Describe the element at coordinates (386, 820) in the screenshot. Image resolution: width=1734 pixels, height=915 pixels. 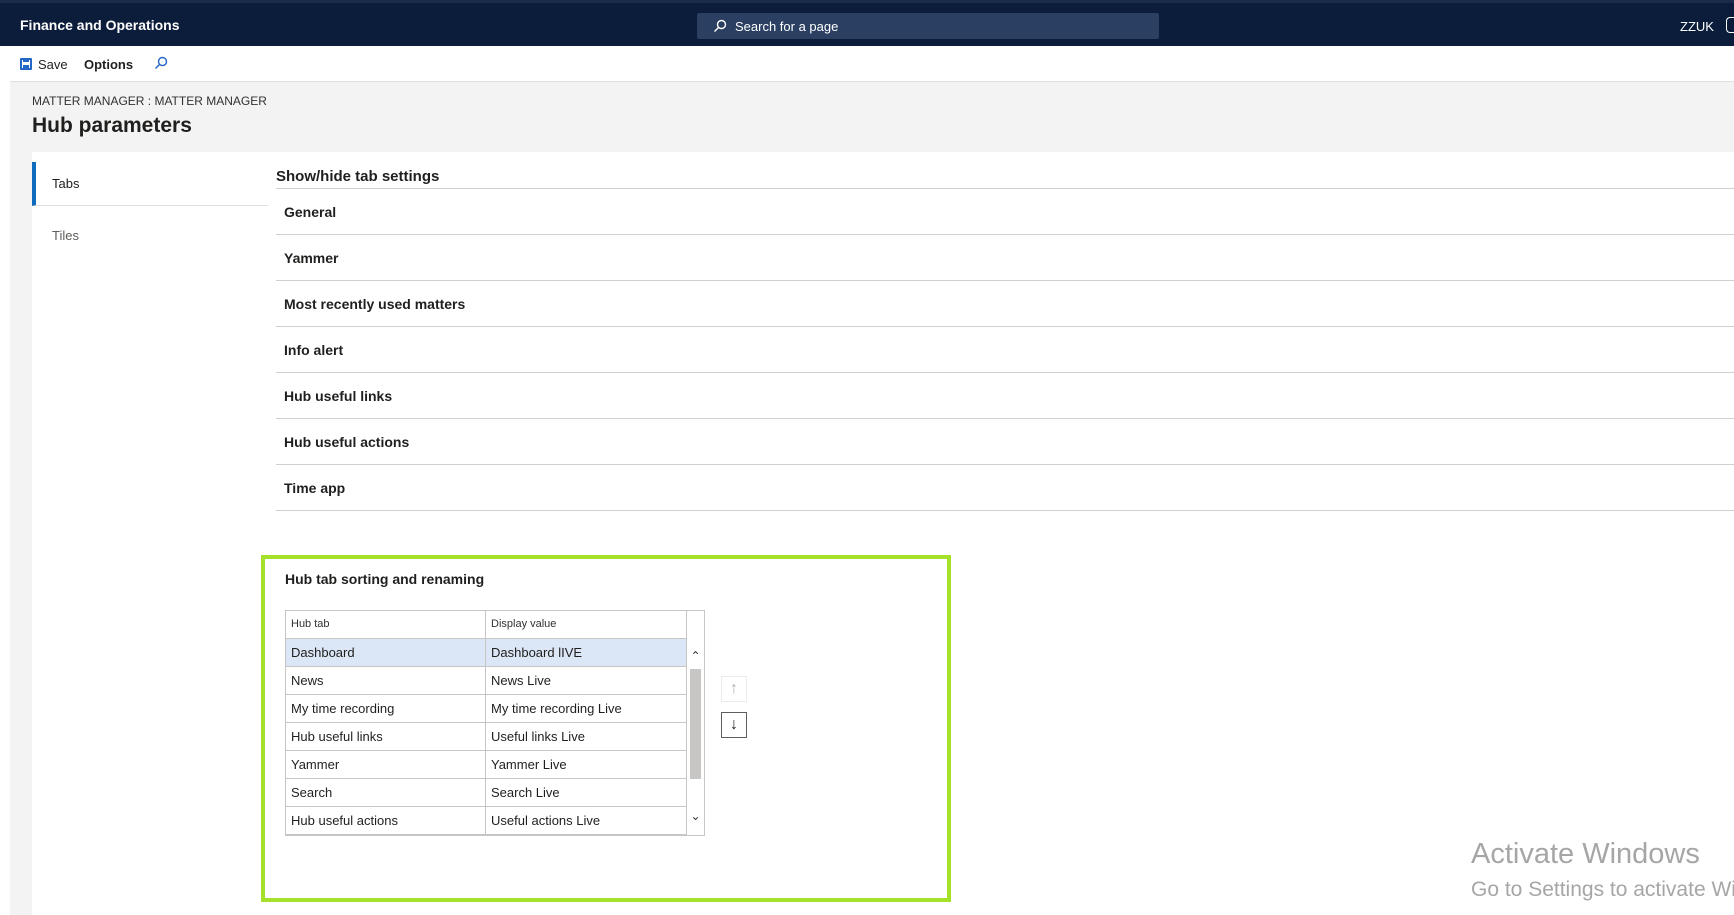
I see `cell-hub-tab: Hub useful actions` at that location.